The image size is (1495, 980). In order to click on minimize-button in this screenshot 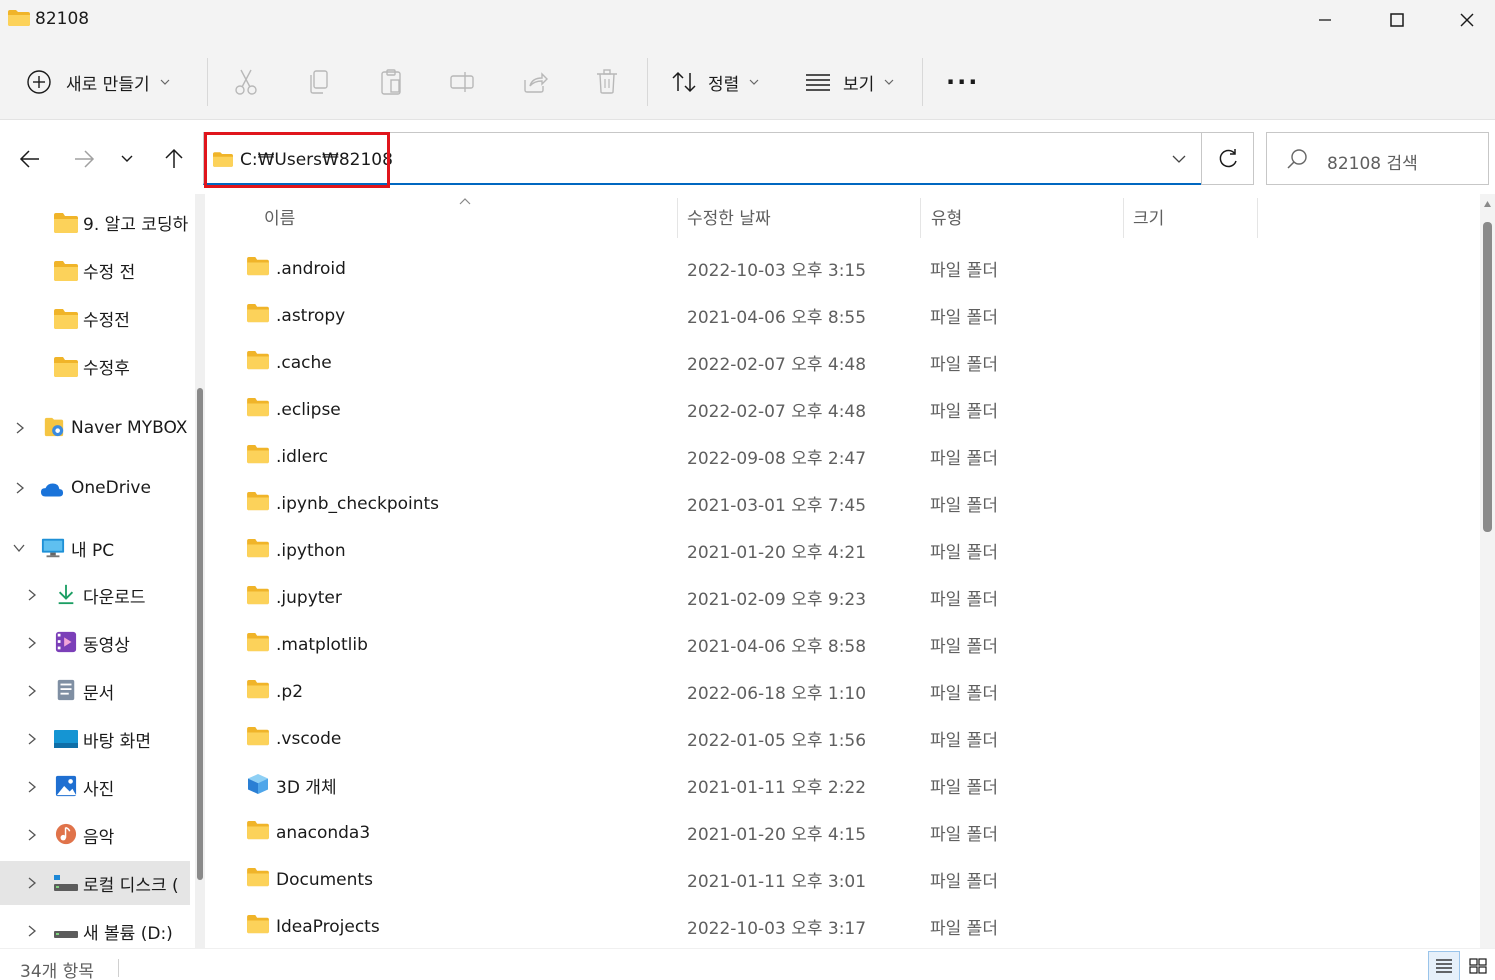, I will do `click(1325, 20)`.